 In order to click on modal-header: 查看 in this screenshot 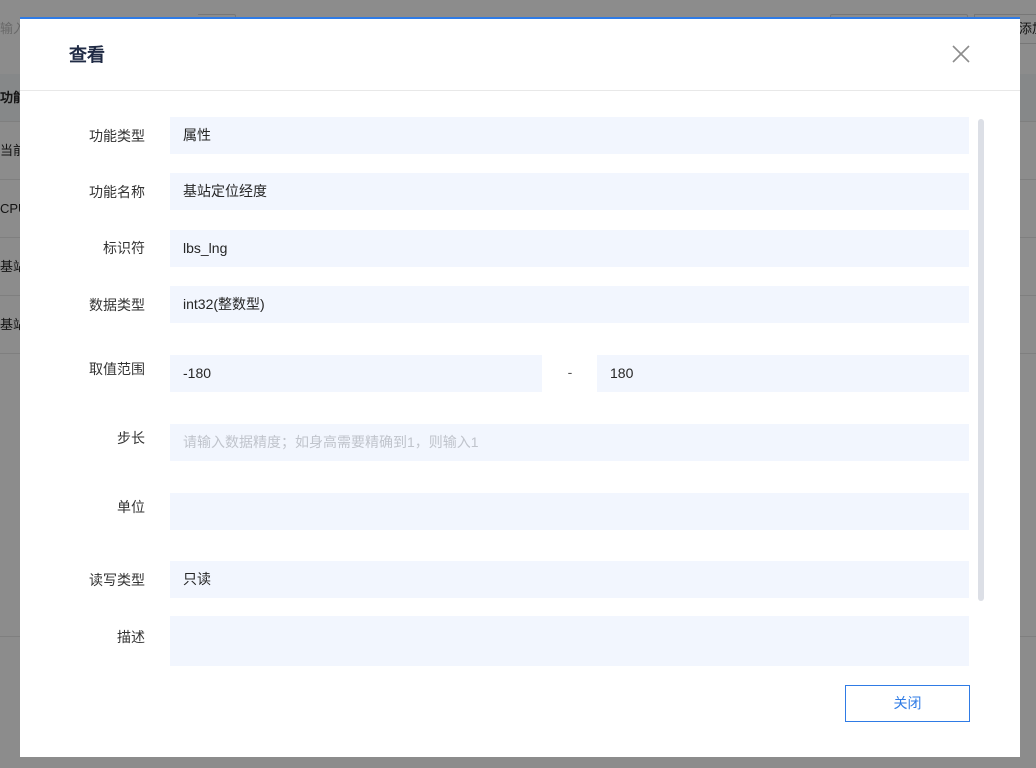, I will do `click(520, 55)`.